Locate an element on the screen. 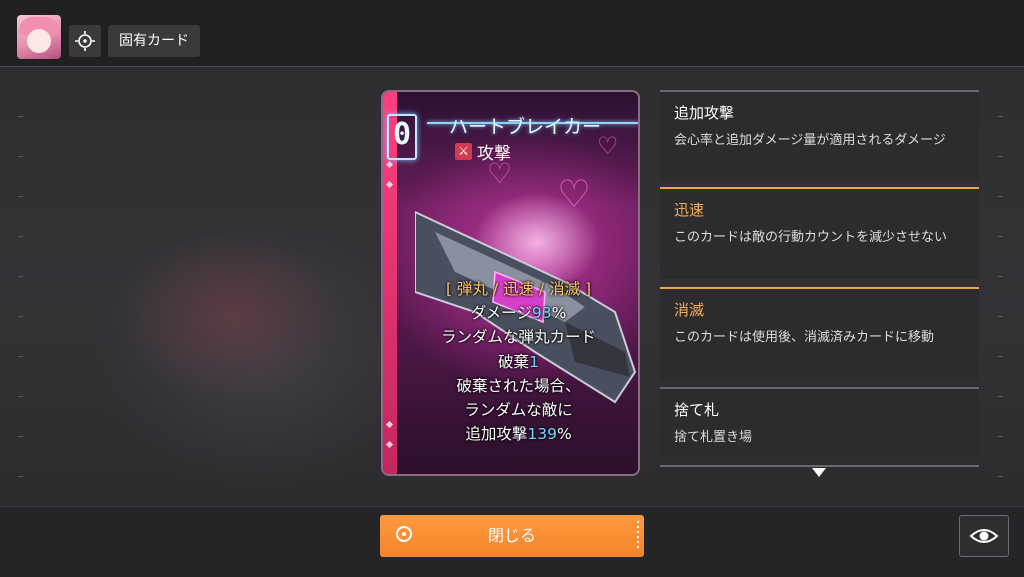  scroll-down-arrow-icon is located at coordinates (819, 472).